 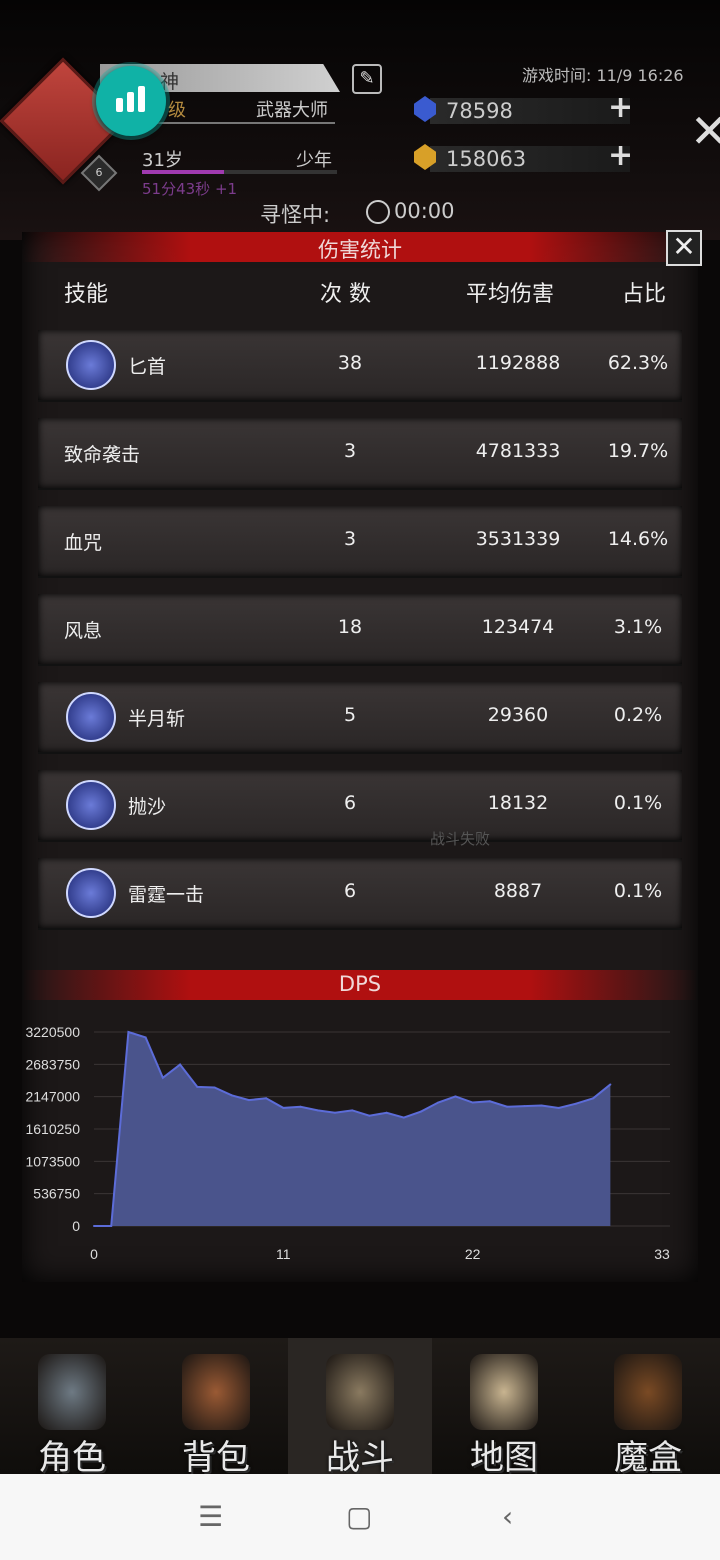 I want to click on menu-icon: ☰, so click(x=210, y=1516).